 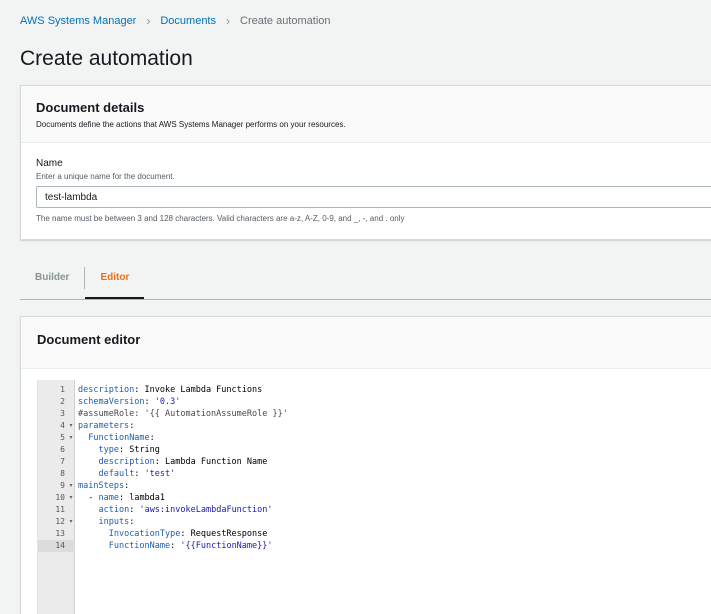 I want to click on code-line: default: 'test', so click(x=126, y=474).